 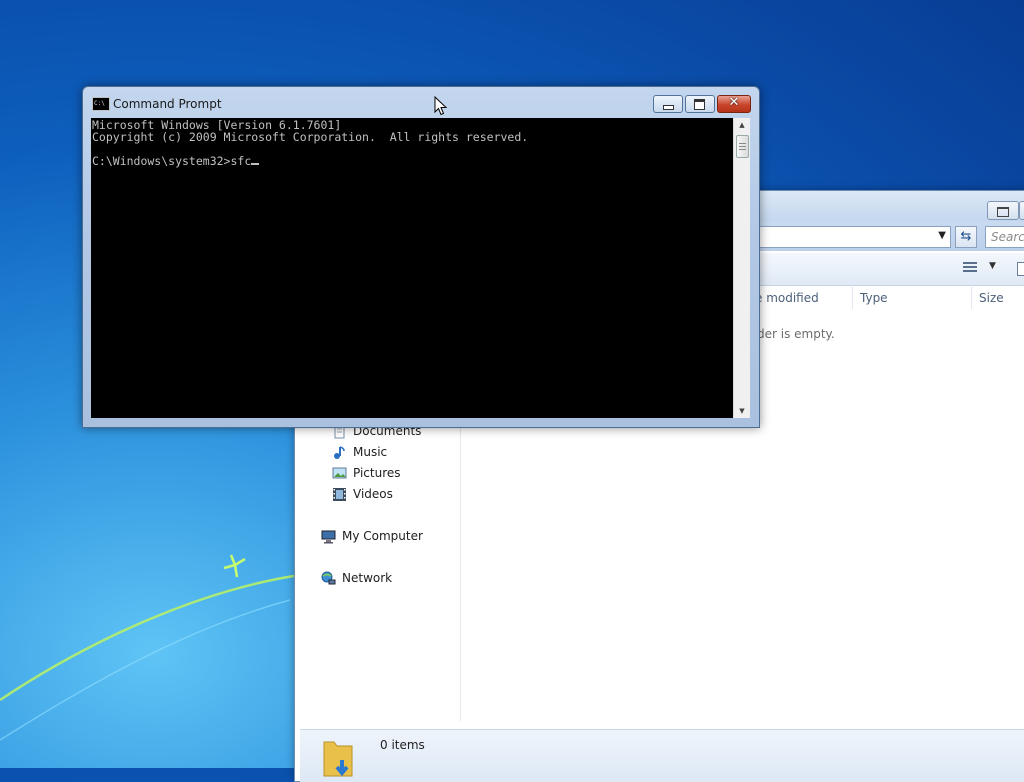 I want to click on refresh-icon: ⇆, so click(x=966, y=236).